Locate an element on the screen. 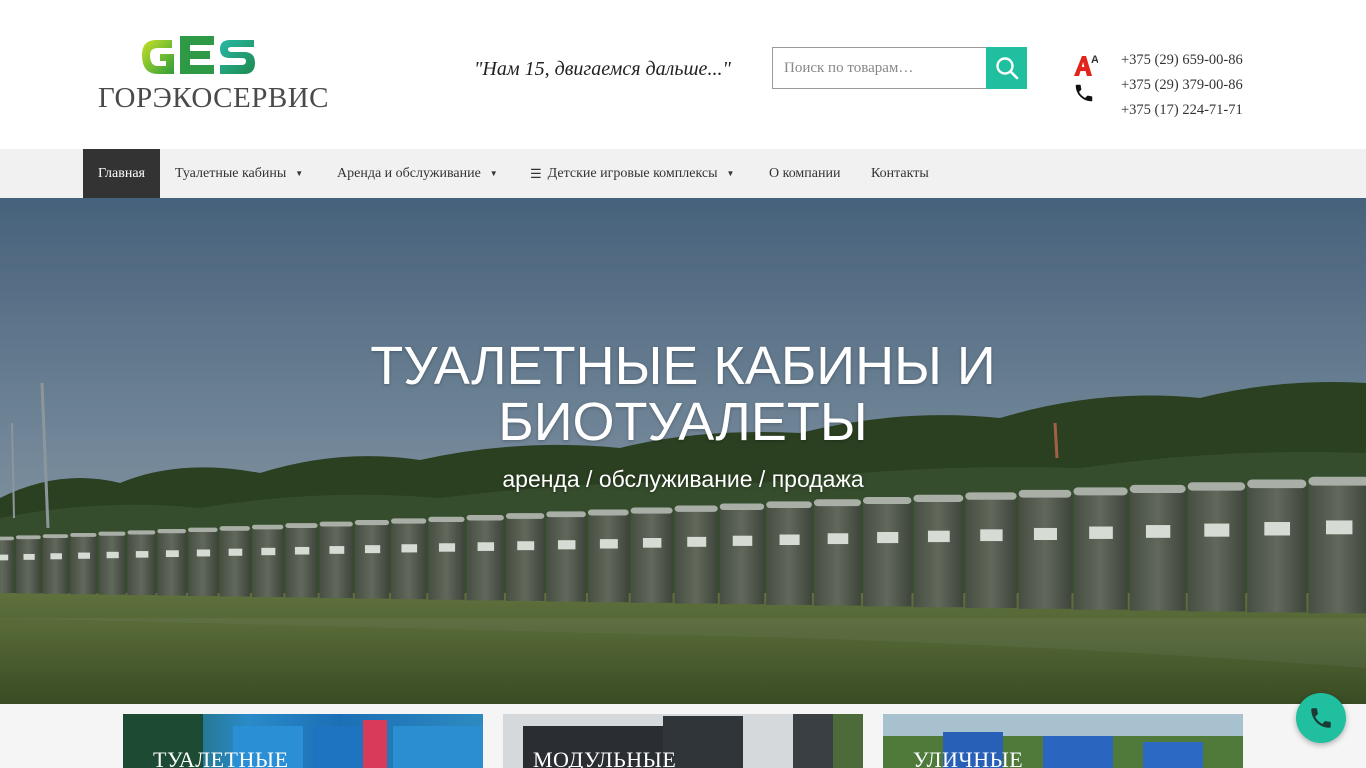  card-street: УЛИЧНЫЕ is located at coordinates (1063, 741).